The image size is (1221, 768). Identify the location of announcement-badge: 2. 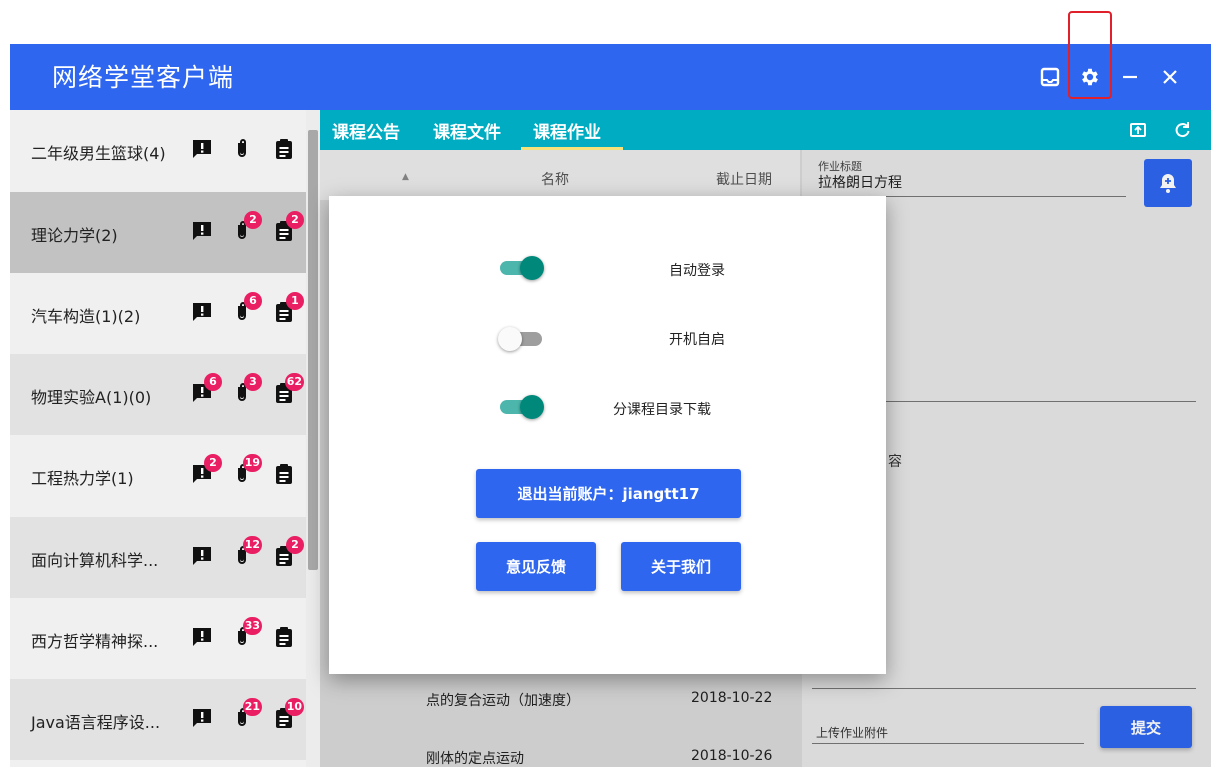
(213, 463).